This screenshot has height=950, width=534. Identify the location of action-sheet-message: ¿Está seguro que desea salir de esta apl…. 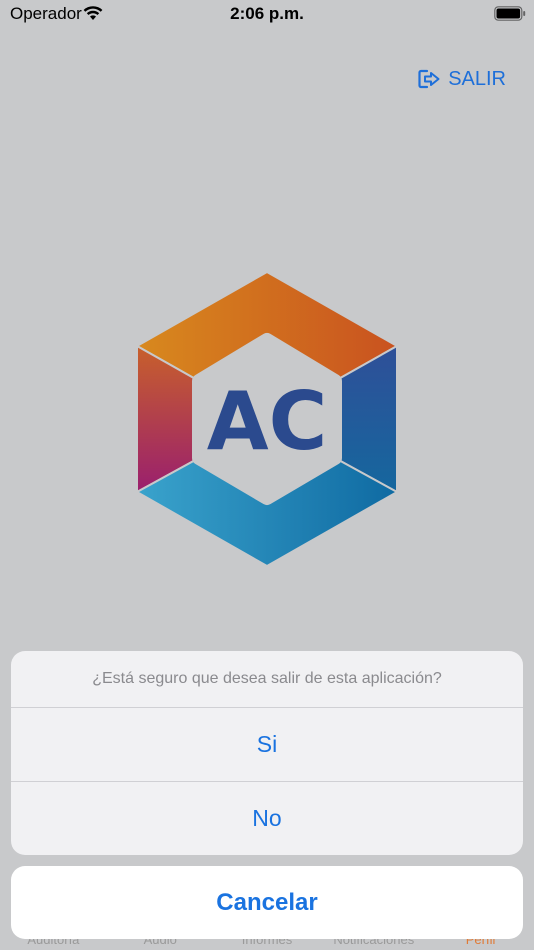
(267, 679).